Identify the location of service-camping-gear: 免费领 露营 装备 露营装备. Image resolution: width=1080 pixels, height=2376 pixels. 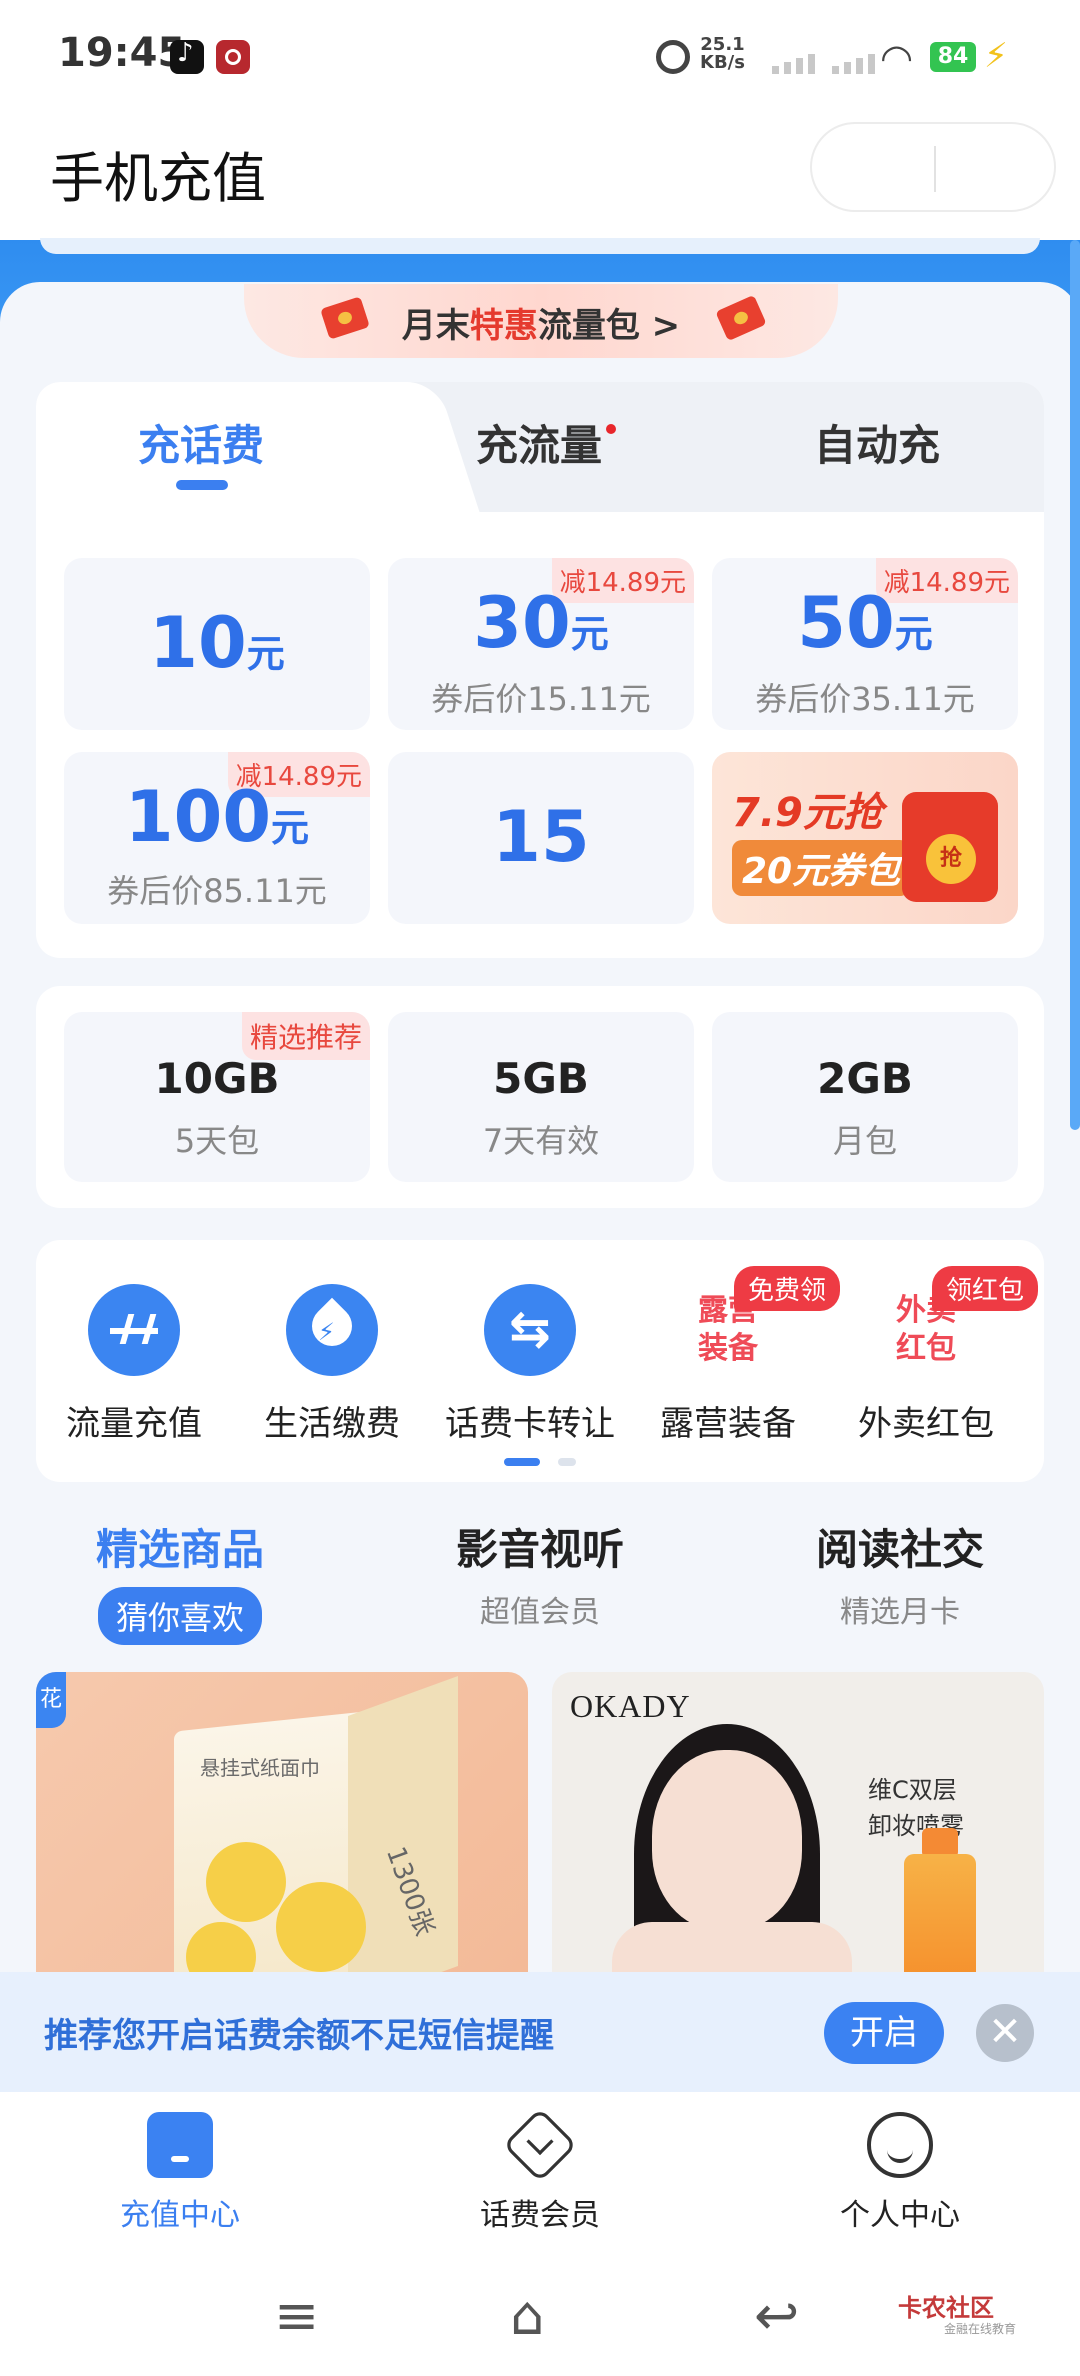
(739, 1355).